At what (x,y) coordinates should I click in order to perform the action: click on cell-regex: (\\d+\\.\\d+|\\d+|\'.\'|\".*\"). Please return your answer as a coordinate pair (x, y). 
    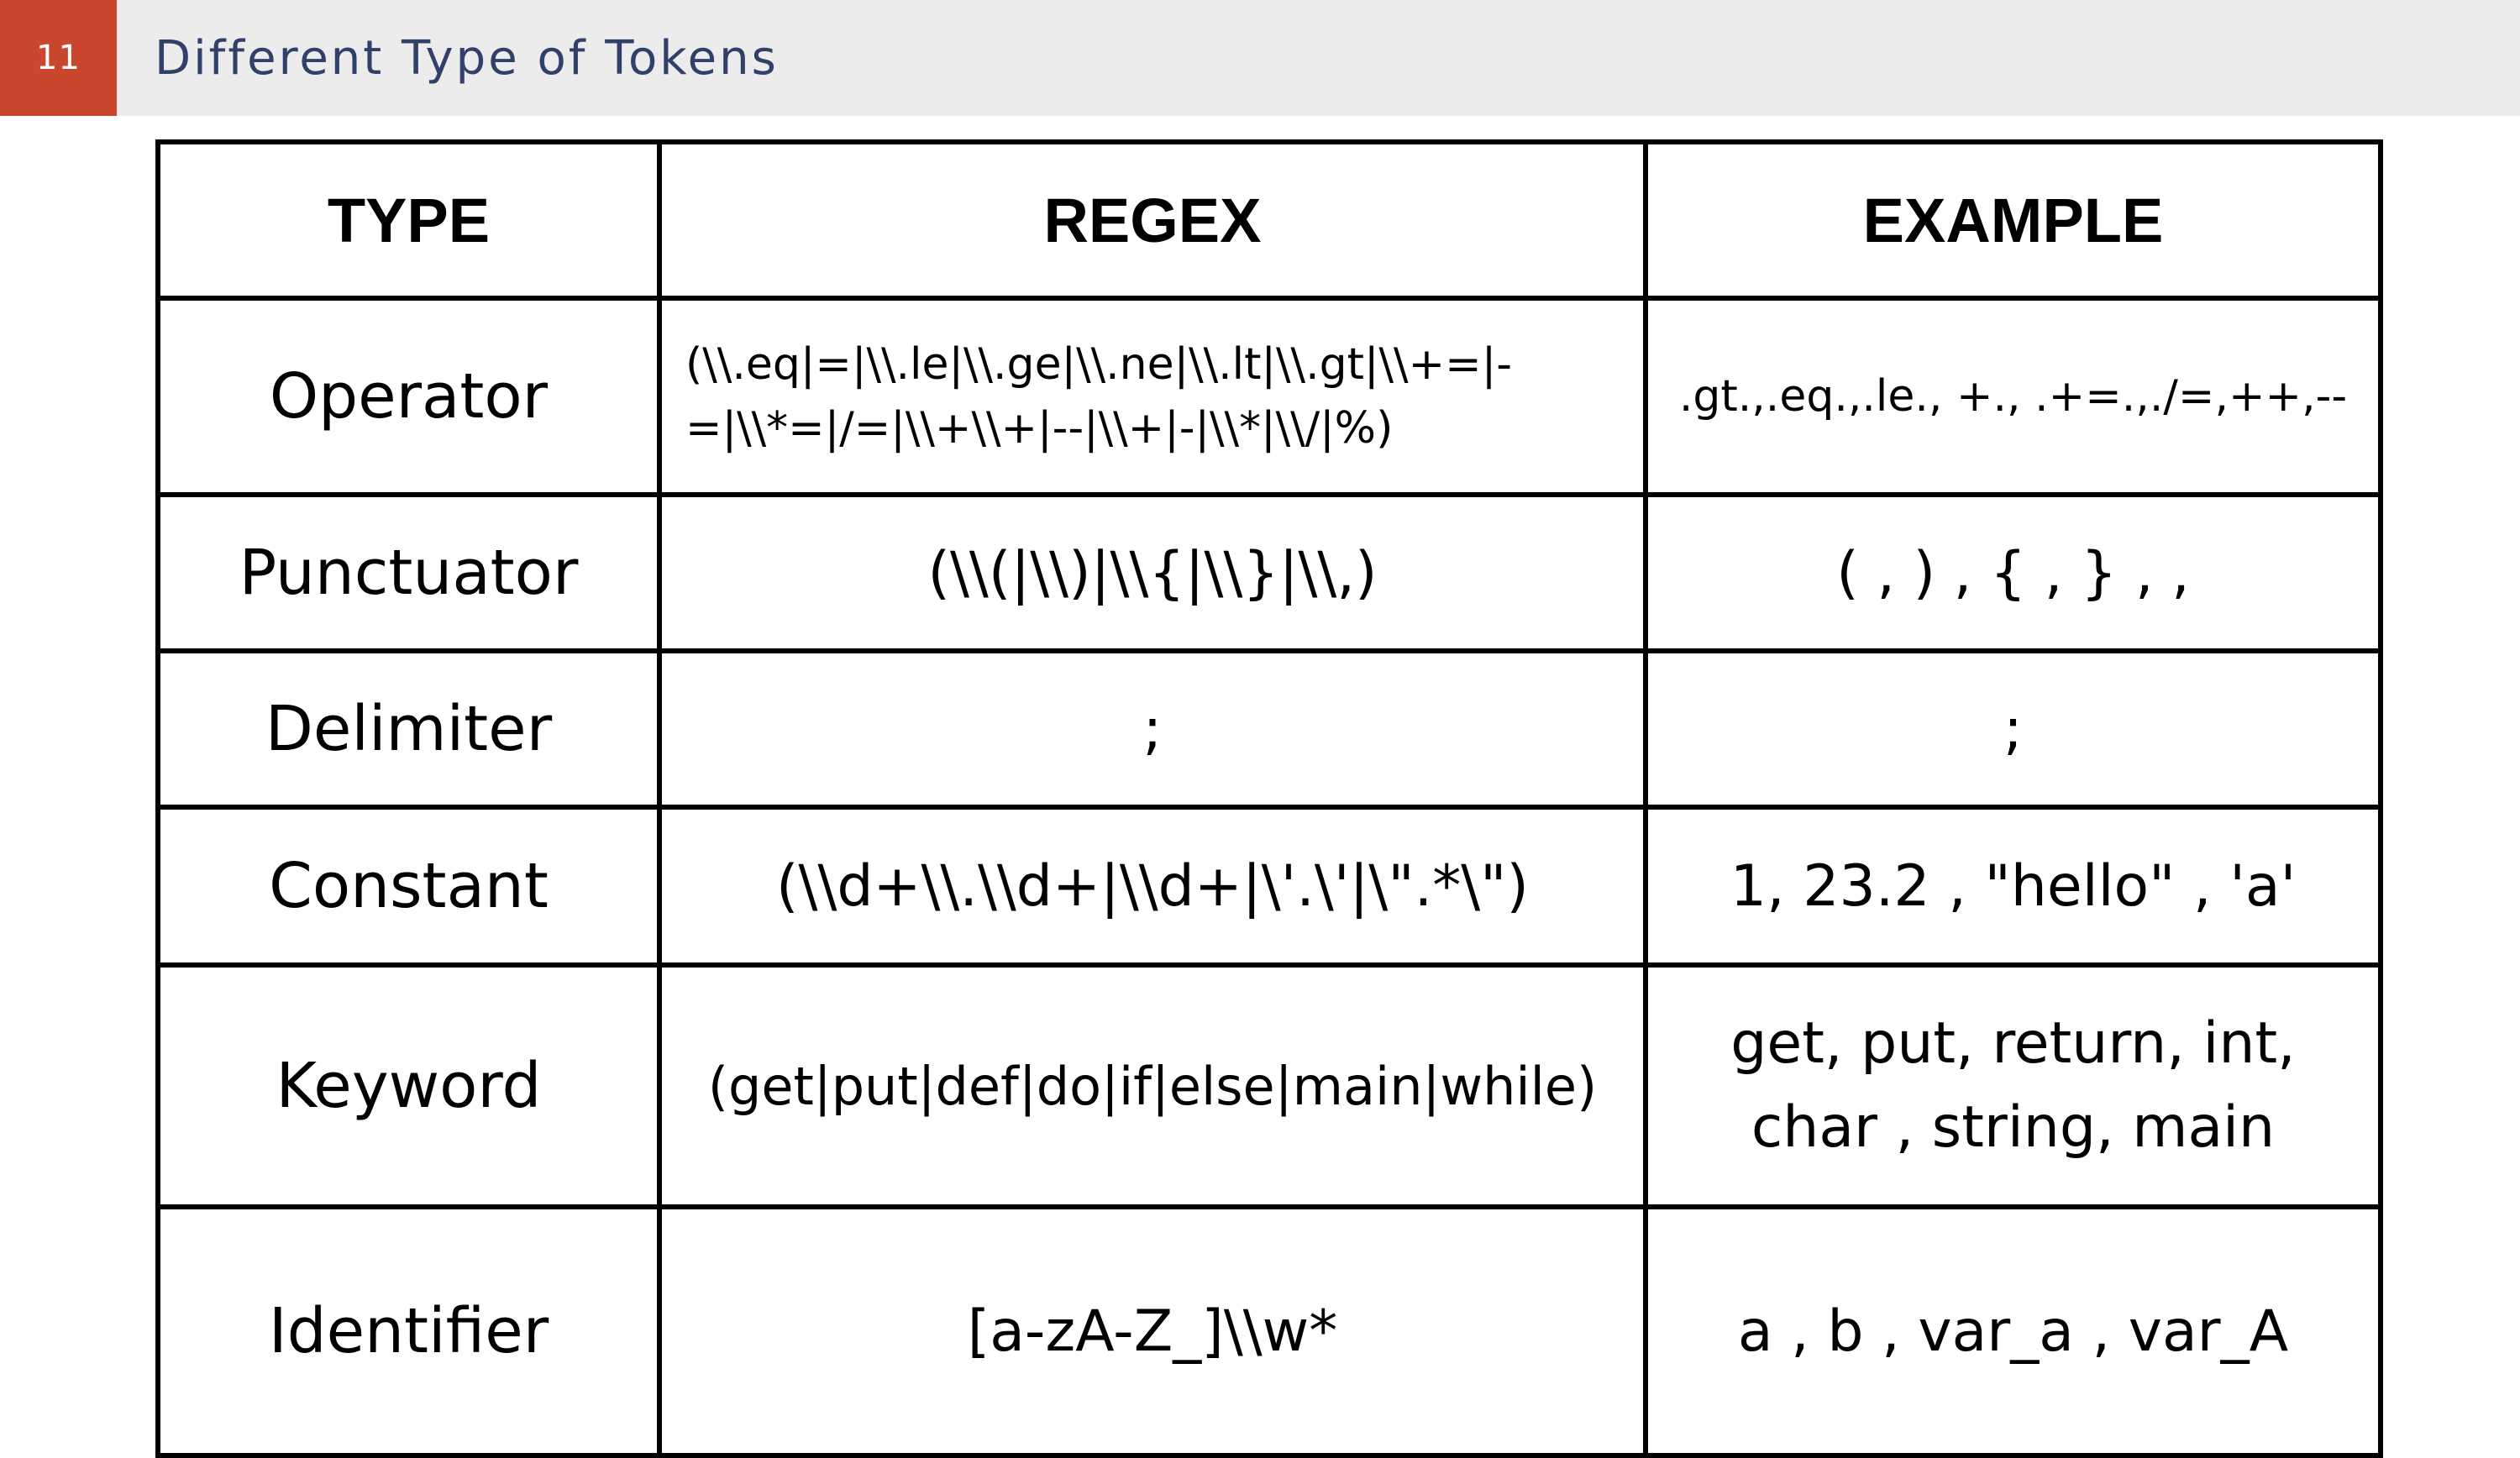
    Looking at the image, I should click on (1152, 887).